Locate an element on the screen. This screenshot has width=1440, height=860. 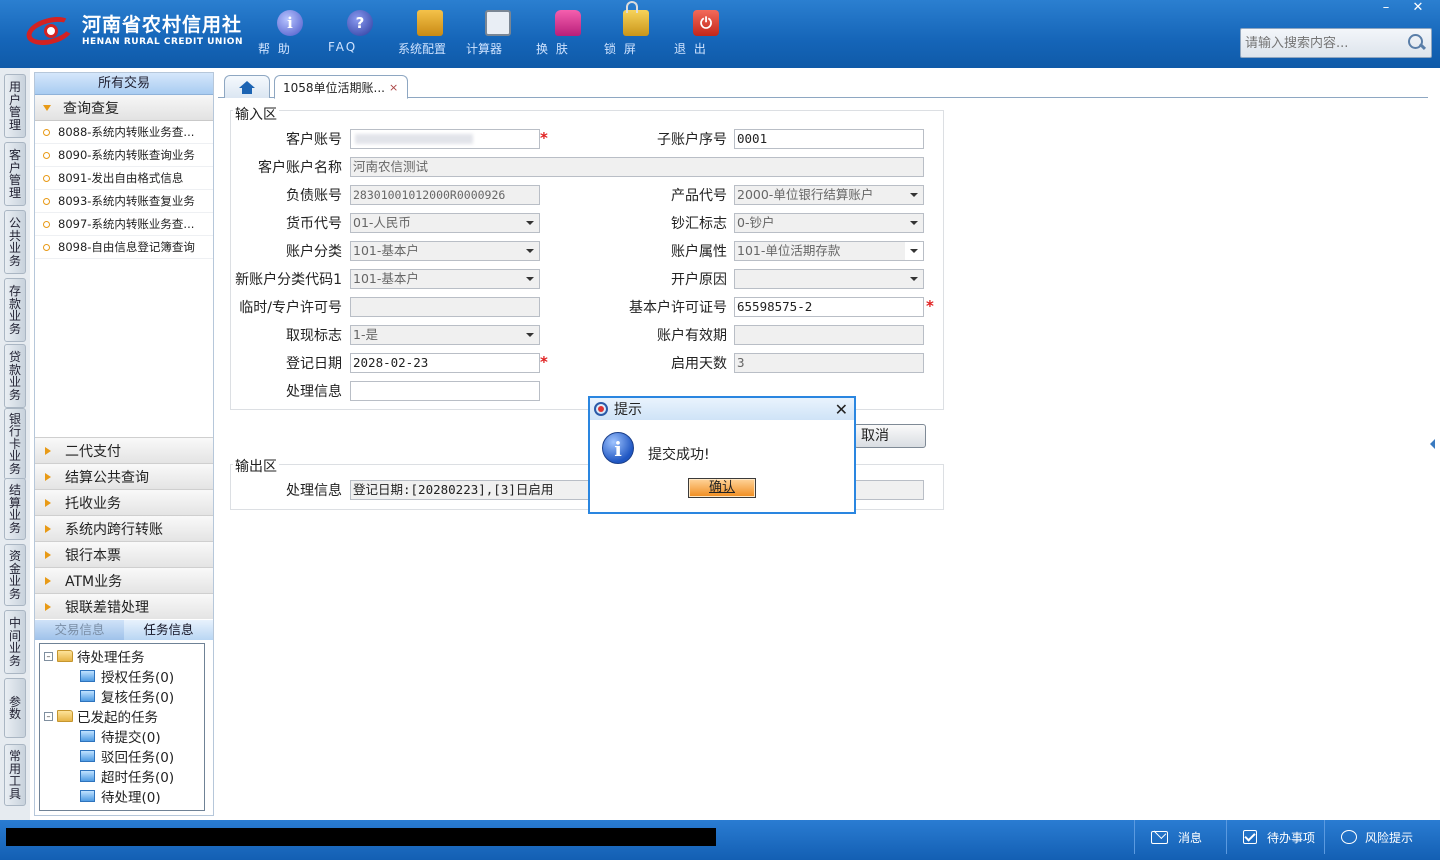
open-reason-select is located at coordinates (829, 279).